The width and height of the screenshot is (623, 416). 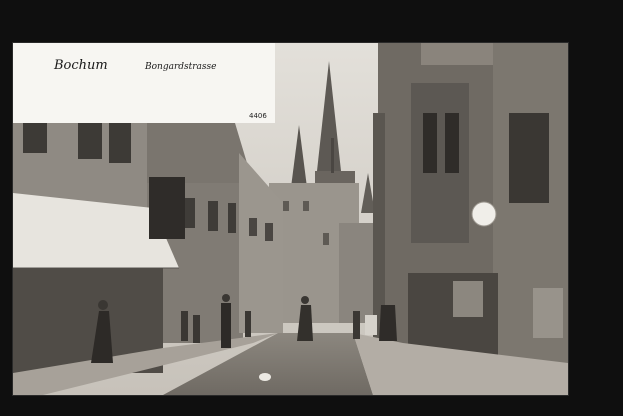 I want to click on bakery-sign, so click(x=167, y=208).